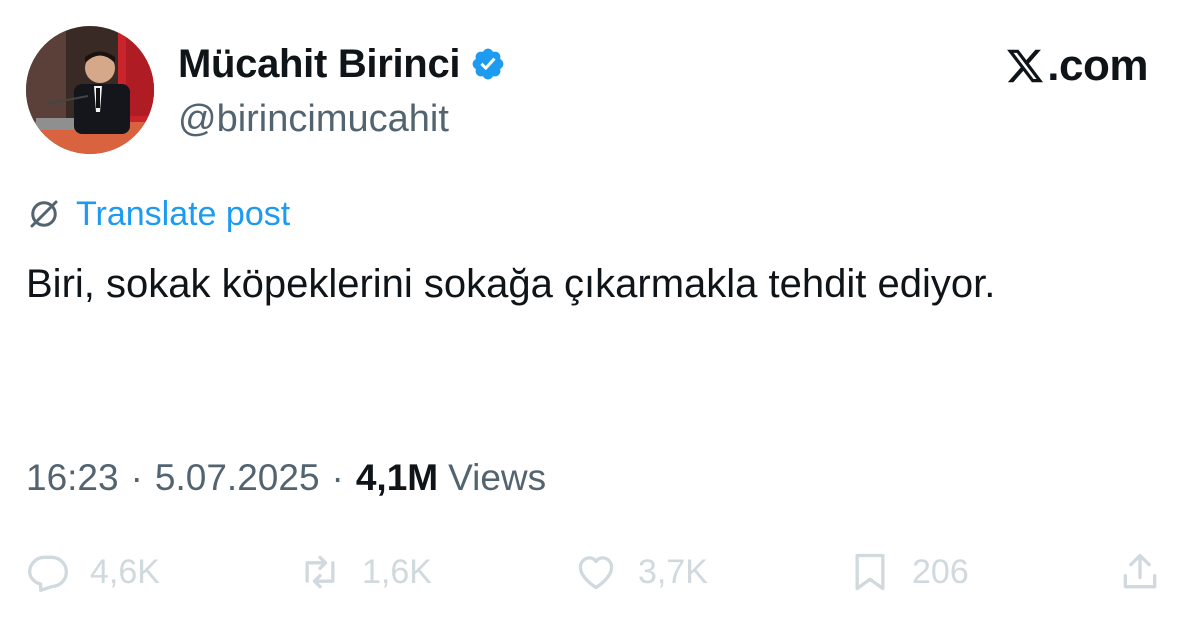 The width and height of the screenshot is (1200, 633). What do you see at coordinates (488, 64) in the screenshot?
I see `verified-badge-icon` at bounding box center [488, 64].